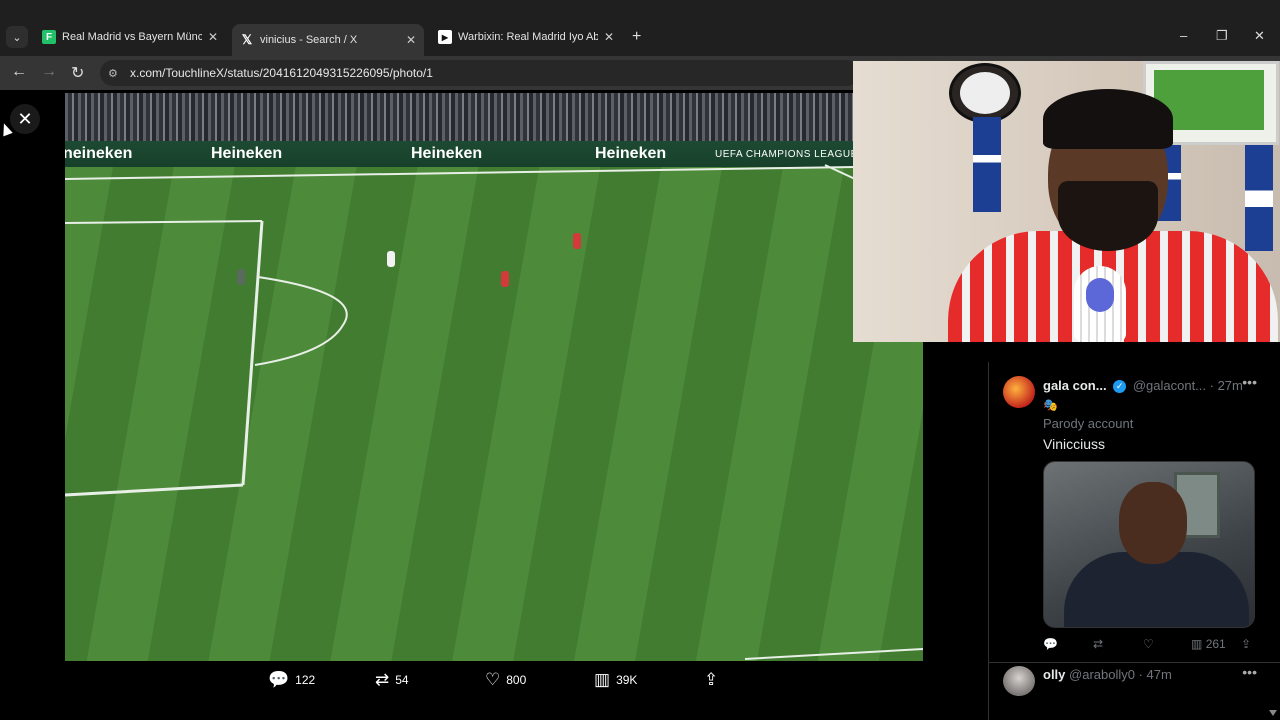  I want to click on play-icon: ▶, so click(445, 37).